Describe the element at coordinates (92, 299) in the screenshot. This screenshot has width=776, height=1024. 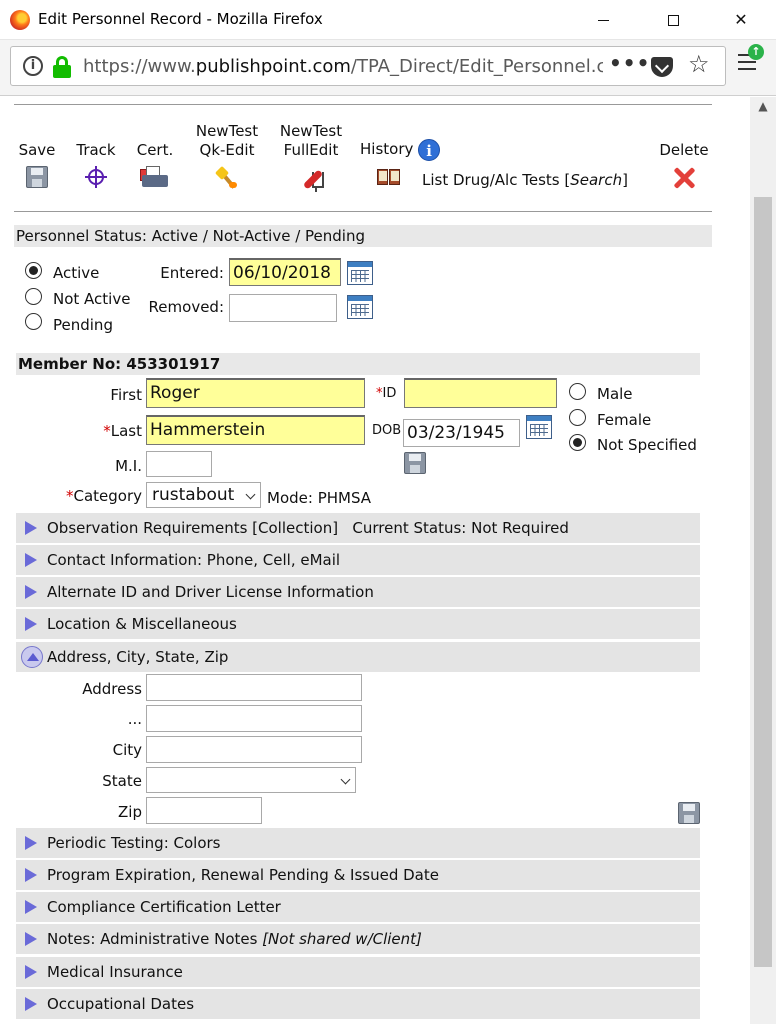
I see `status-not-active-label: Not Active` at that location.